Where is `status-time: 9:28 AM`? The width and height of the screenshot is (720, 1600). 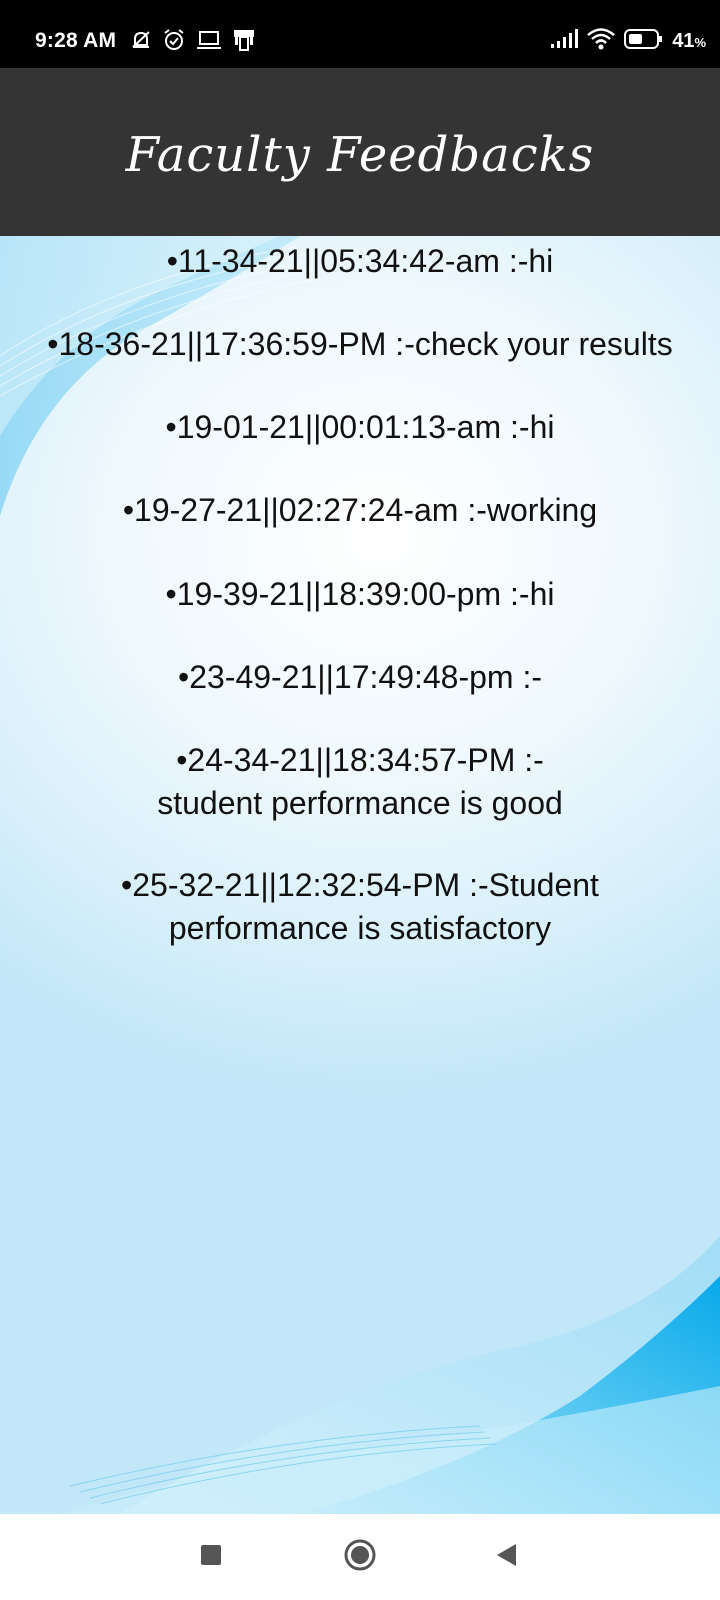
status-time: 9:28 AM is located at coordinates (76, 40).